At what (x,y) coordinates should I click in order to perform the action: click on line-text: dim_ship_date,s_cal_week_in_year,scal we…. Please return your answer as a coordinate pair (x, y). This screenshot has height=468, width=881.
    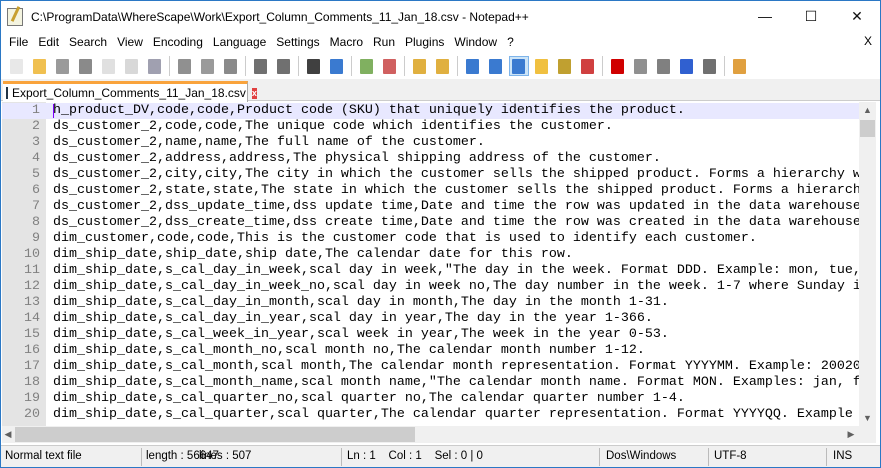
    Looking at the image, I should click on (361, 334).